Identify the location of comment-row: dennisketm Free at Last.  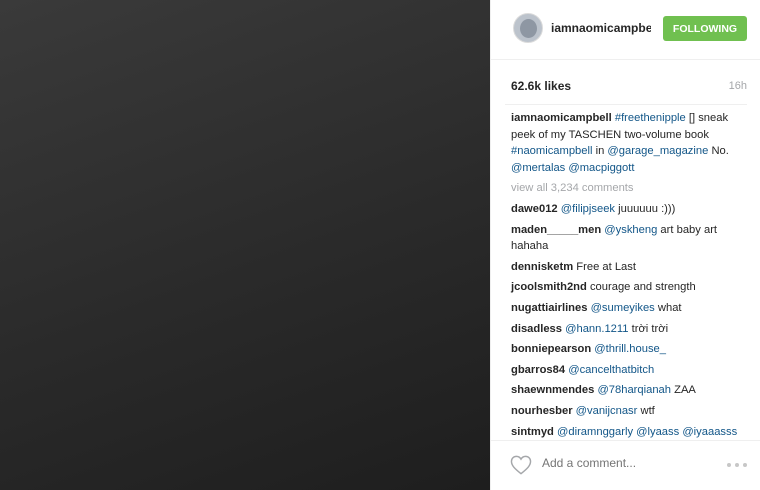
(631, 267).